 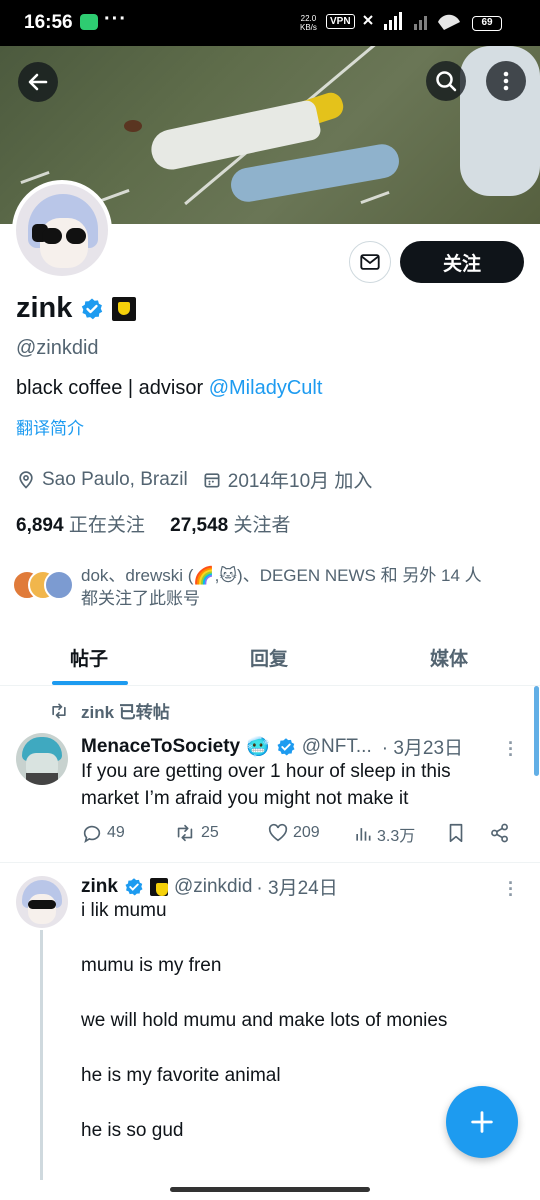 What do you see at coordinates (245, 798) in the screenshot?
I see `tweet-text-line: market I’m afraid you might not make it` at bounding box center [245, 798].